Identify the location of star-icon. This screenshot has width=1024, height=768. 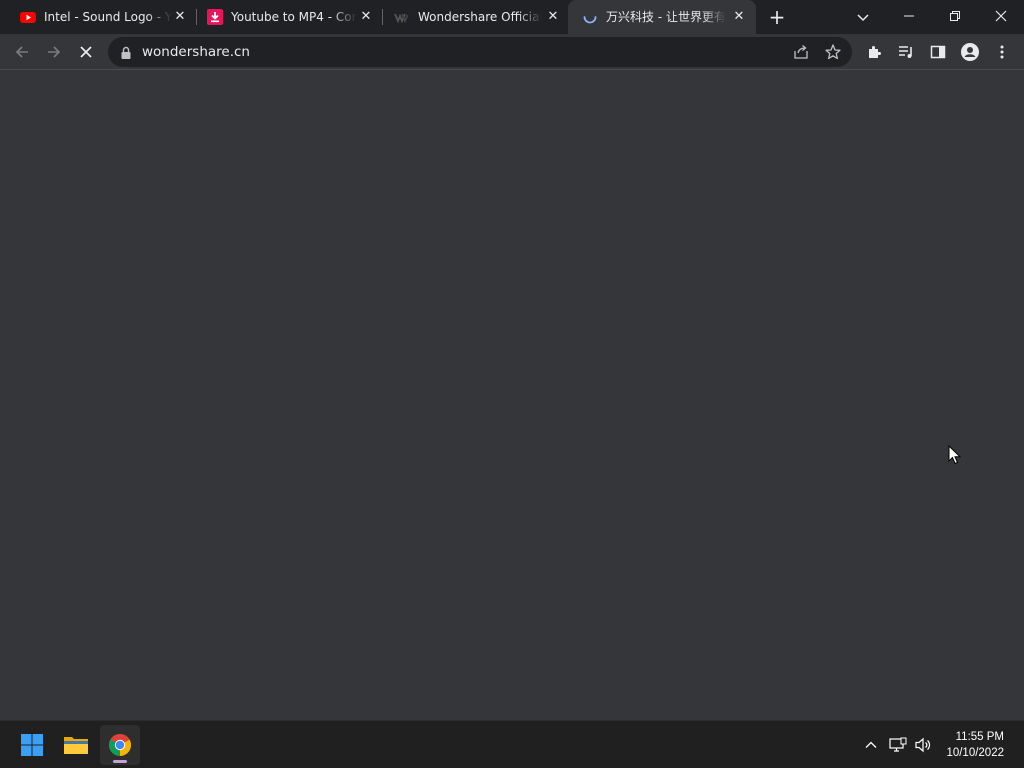
(833, 52).